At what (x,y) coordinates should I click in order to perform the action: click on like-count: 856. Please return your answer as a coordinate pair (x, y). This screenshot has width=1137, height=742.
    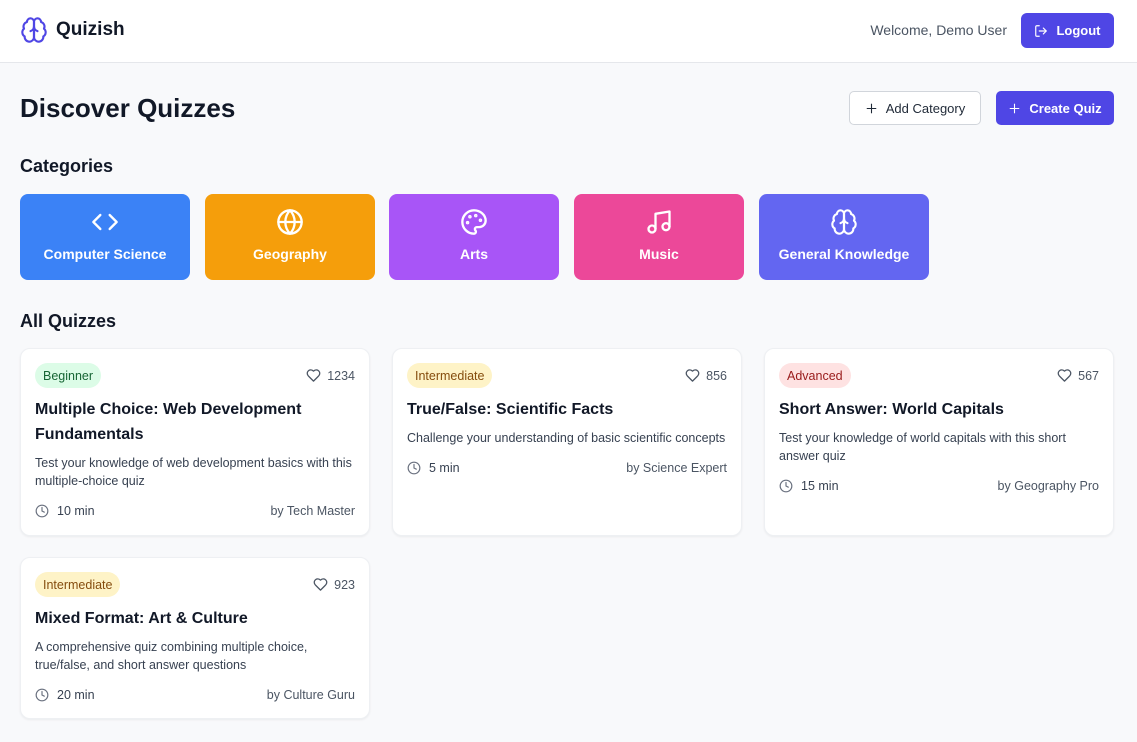
    Looking at the image, I should click on (716, 375).